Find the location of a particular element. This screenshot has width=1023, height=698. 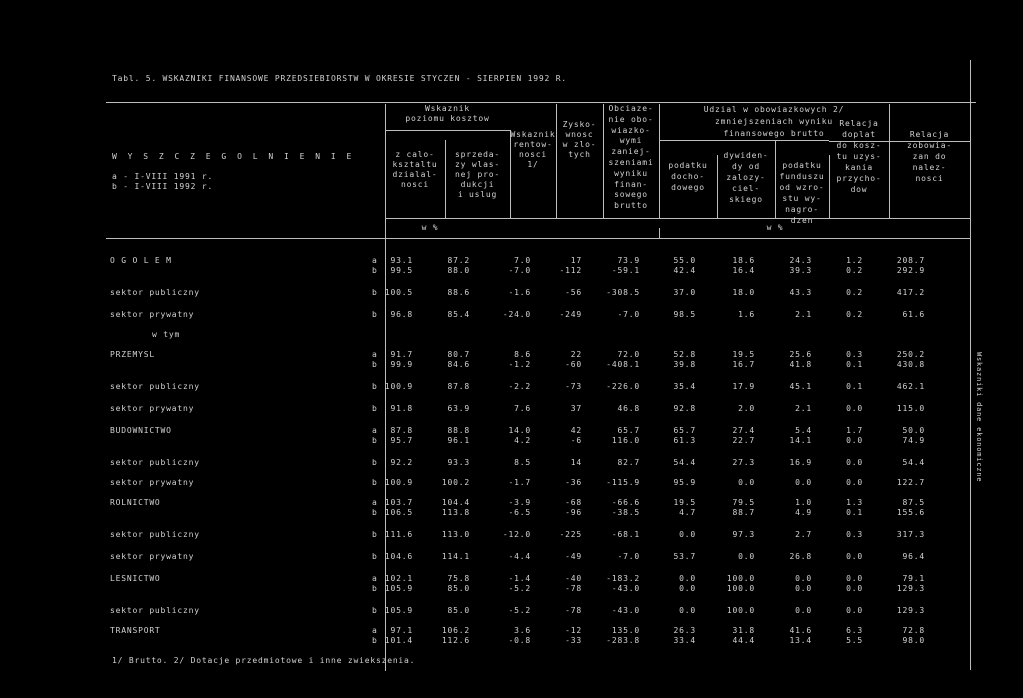

cell-value: 87.5 is located at coordinates (913, 502).